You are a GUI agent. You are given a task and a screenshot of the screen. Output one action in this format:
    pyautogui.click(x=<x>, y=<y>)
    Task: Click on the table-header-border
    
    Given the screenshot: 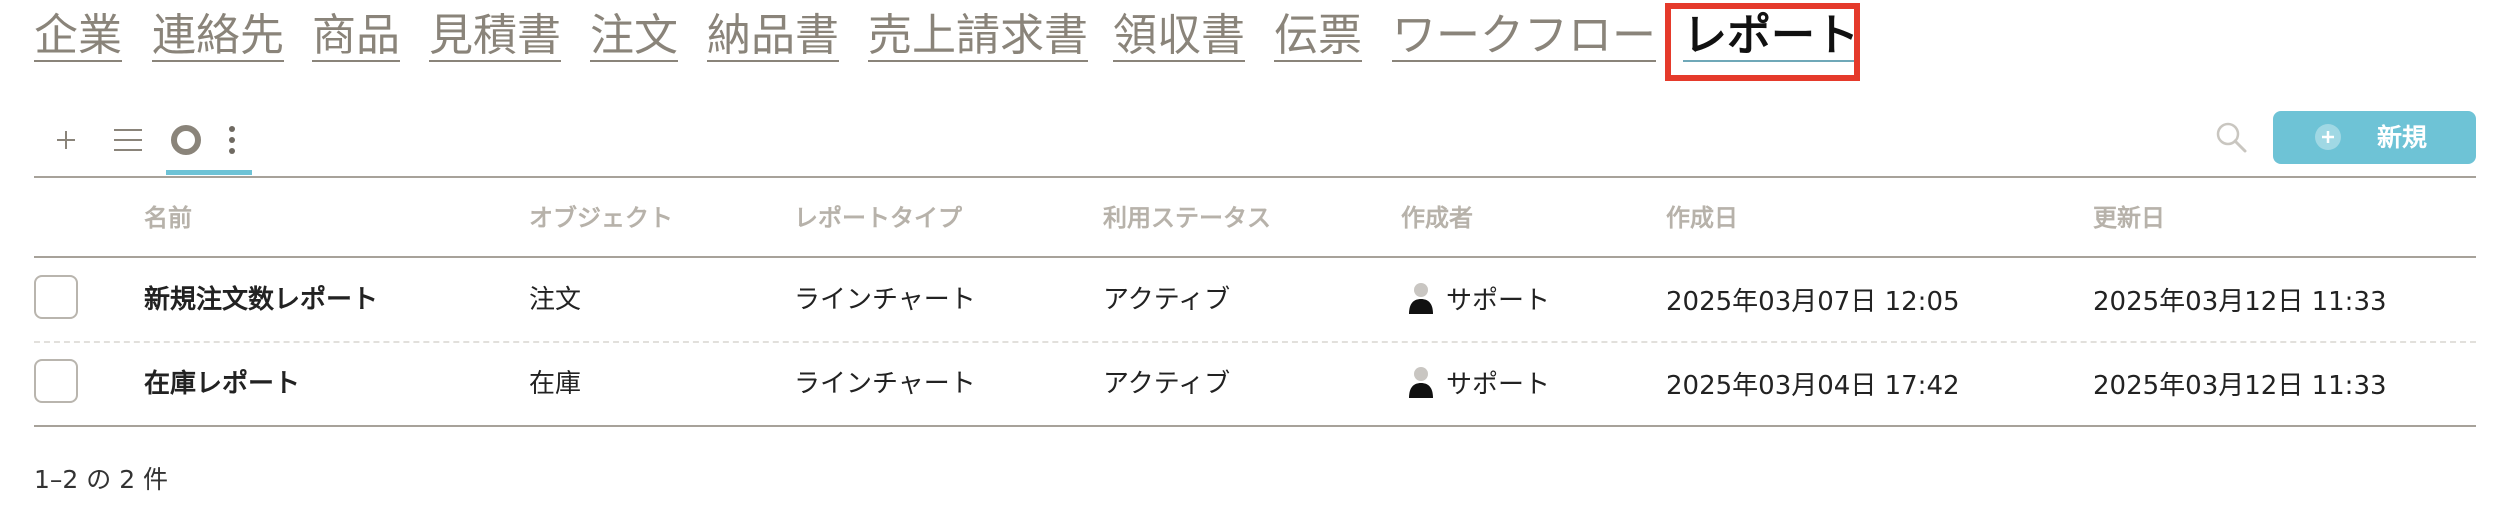 What is the action you would take?
    pyautogui.click(x=1255, y=257)
    